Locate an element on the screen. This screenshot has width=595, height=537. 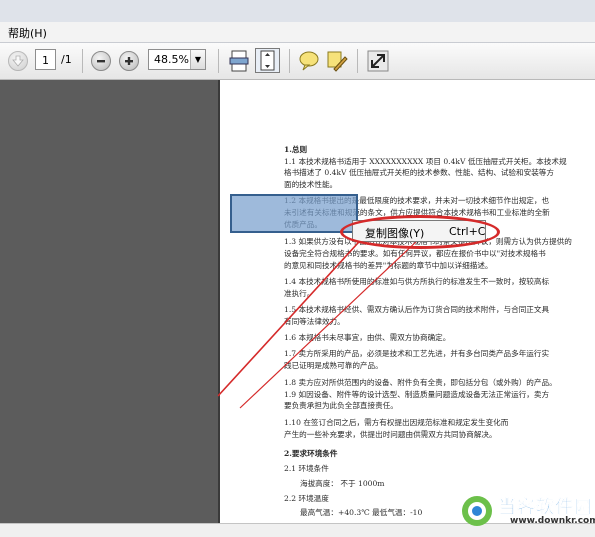
annotation-oval is located at coordinates (420, 232).